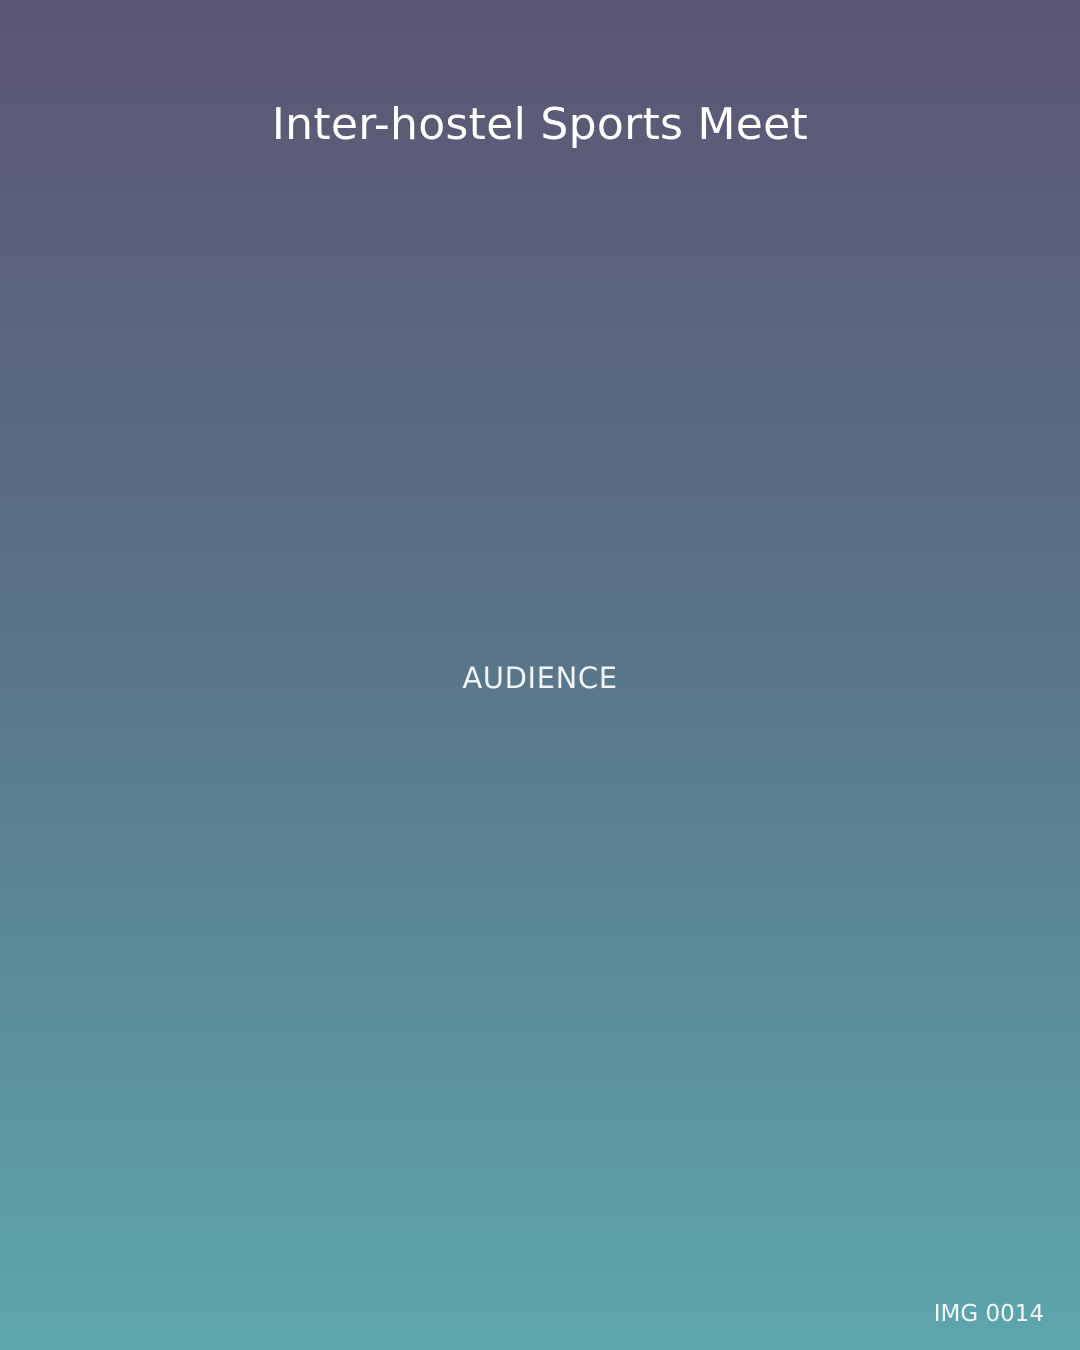  What do you see at coordinates (540, 678) in the screenshot?
I see `audience-label: AUDIENCE` at bounding box center [540, 678].